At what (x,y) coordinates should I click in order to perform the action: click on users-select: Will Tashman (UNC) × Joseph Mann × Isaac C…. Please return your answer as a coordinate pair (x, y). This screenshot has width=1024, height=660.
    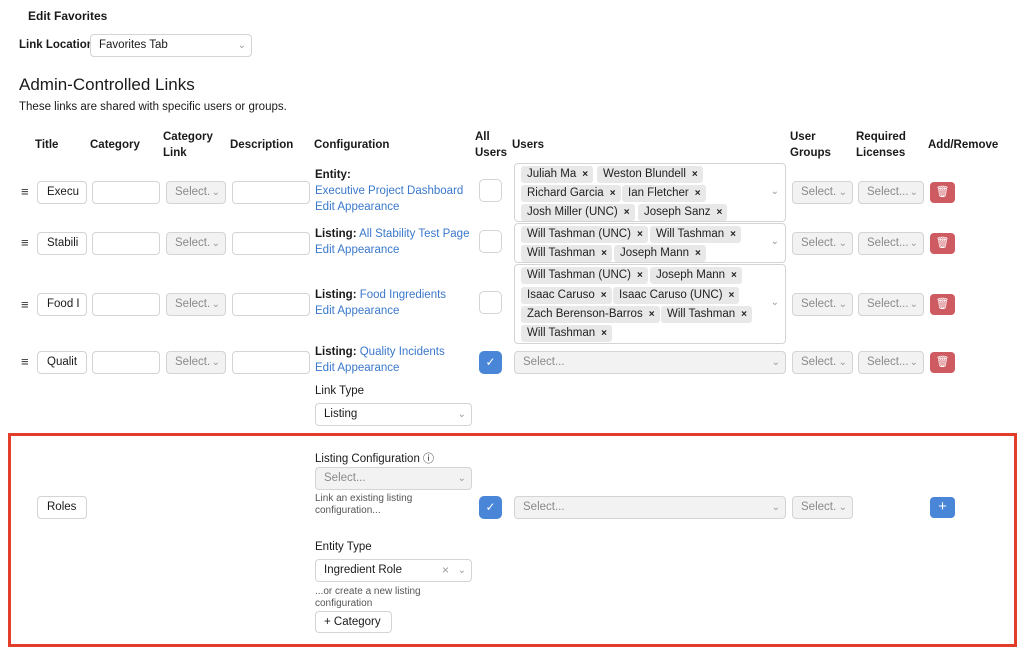
    Looking at the image, I should click on (650, 304).